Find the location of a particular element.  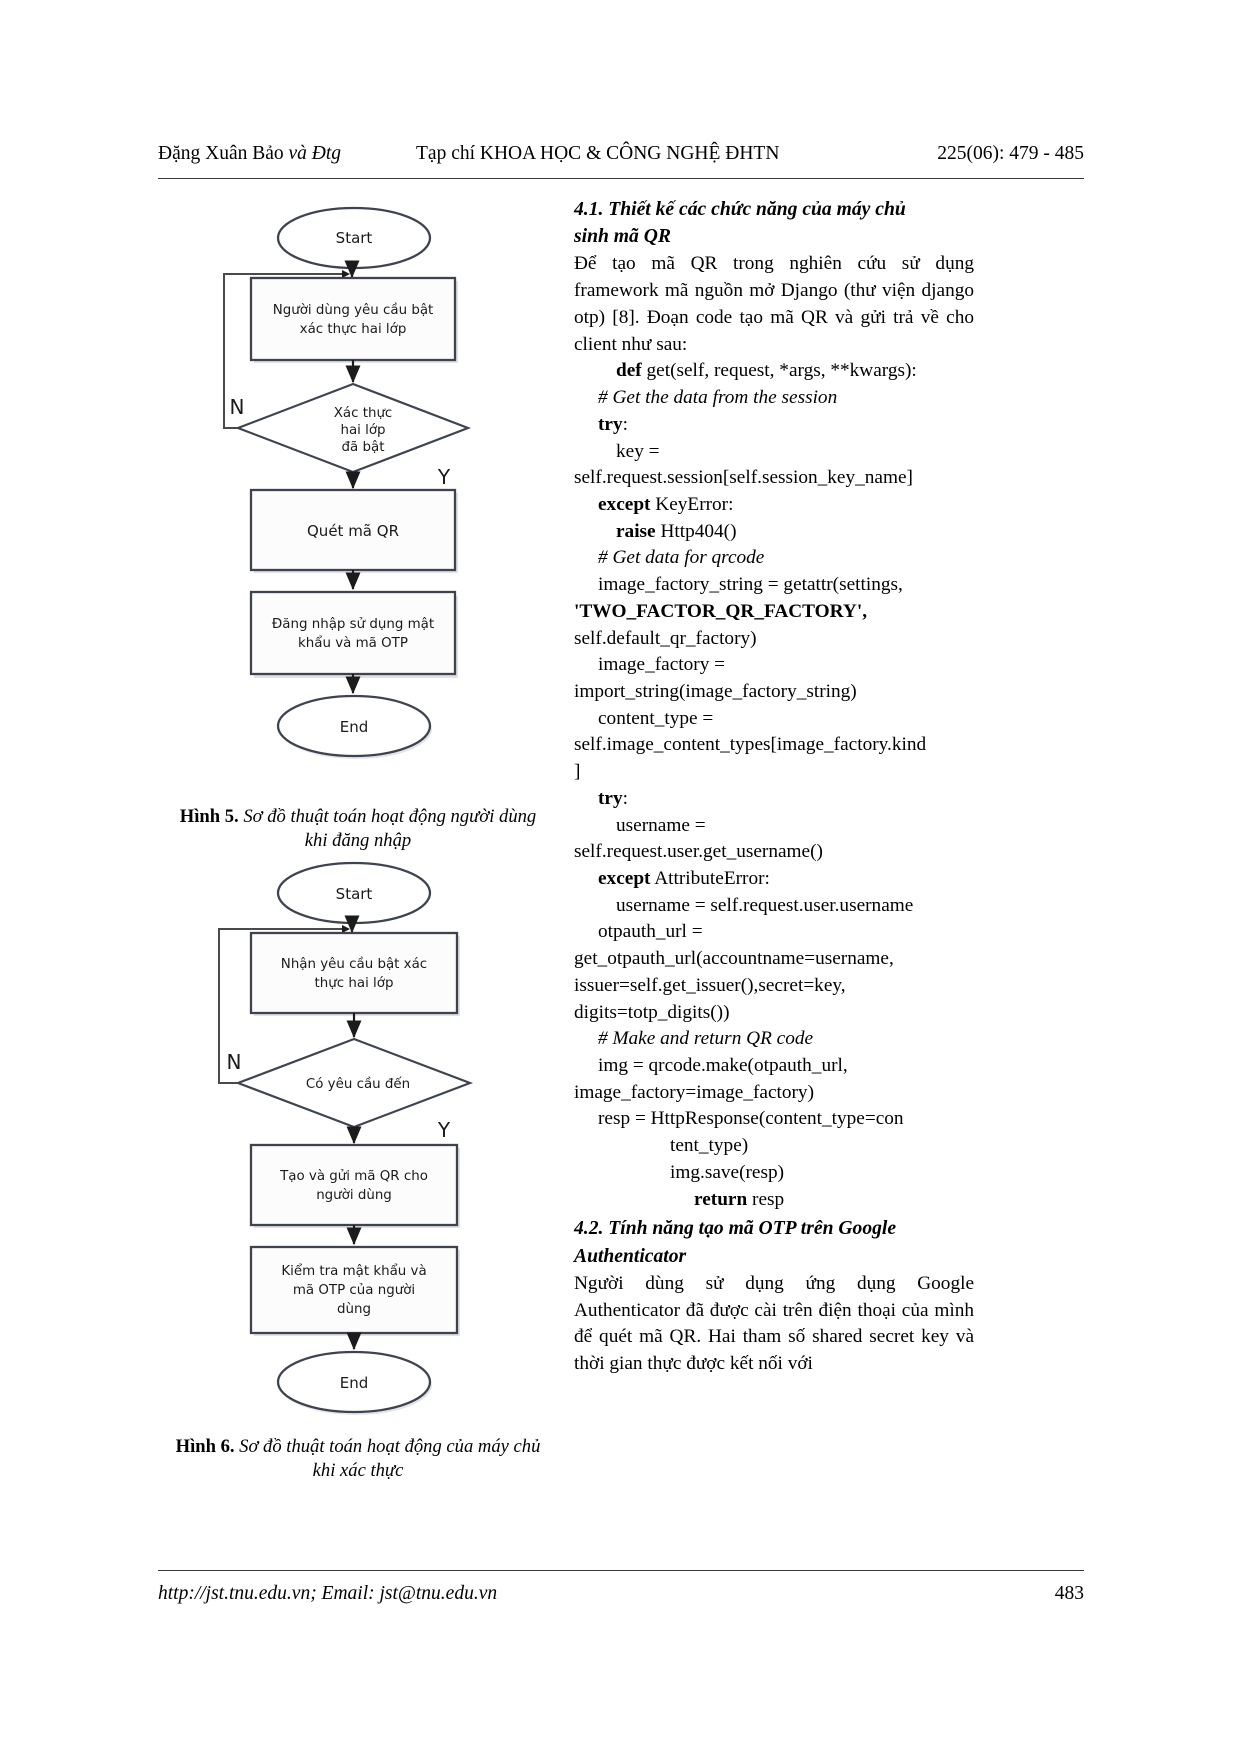

running-head-journal: Tạp chí KHOA HỌC & CÔNG NGHỆ ĐHTN is located at coordinates (598, 153).